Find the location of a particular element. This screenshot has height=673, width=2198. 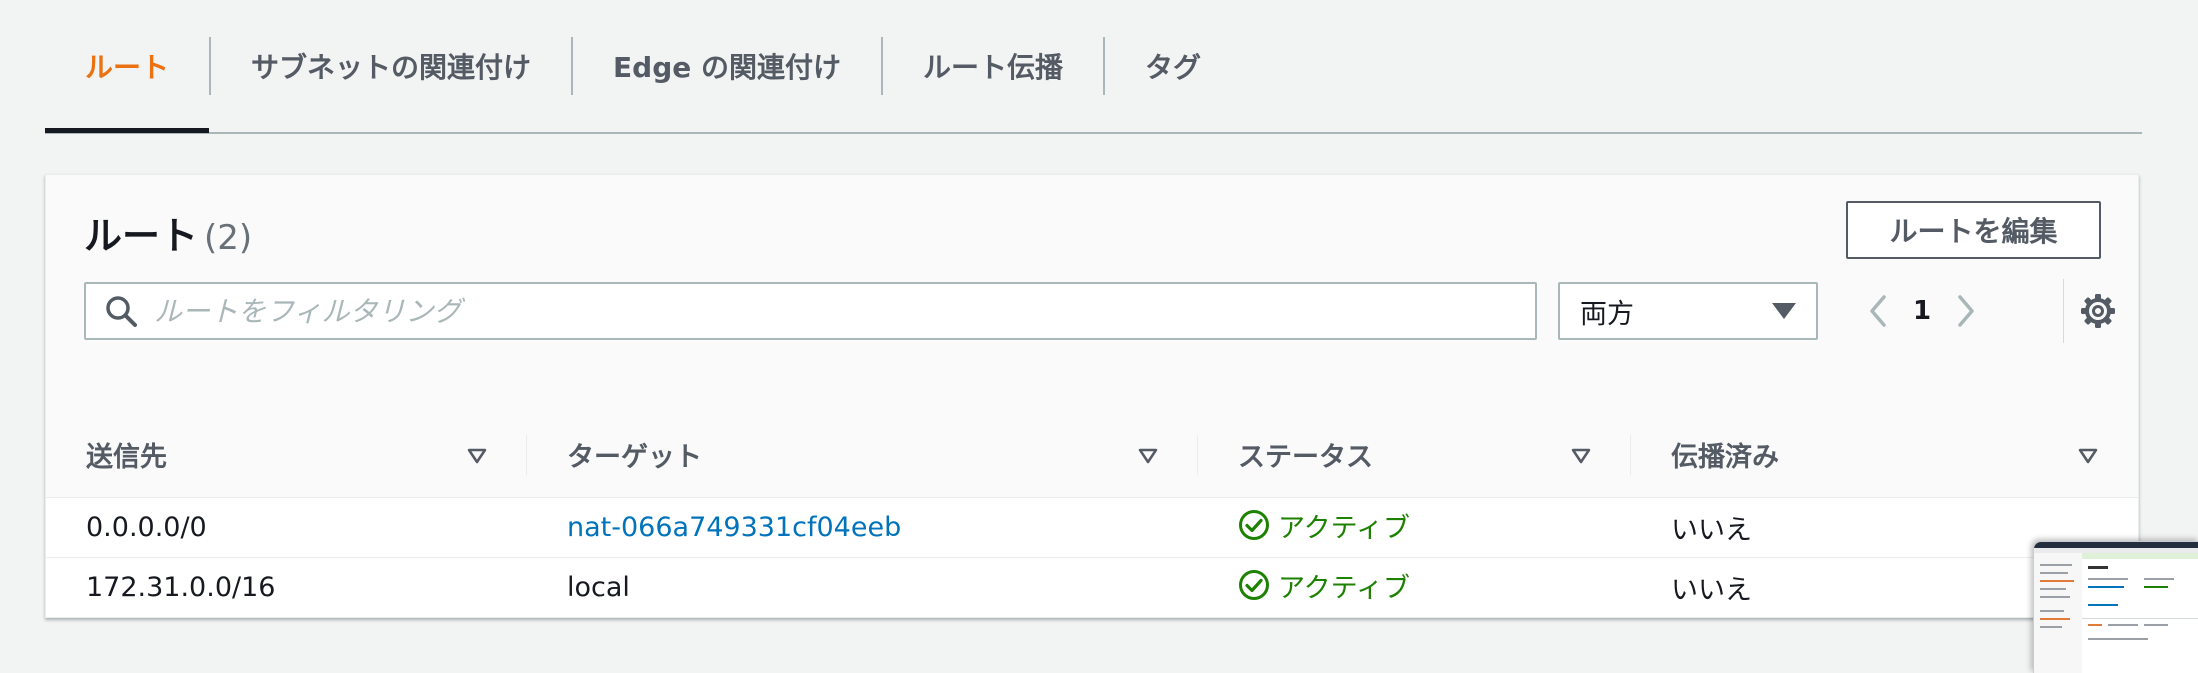

tab-subnet-associations: サブネットの関連付け is located at coordinates (391, 66).